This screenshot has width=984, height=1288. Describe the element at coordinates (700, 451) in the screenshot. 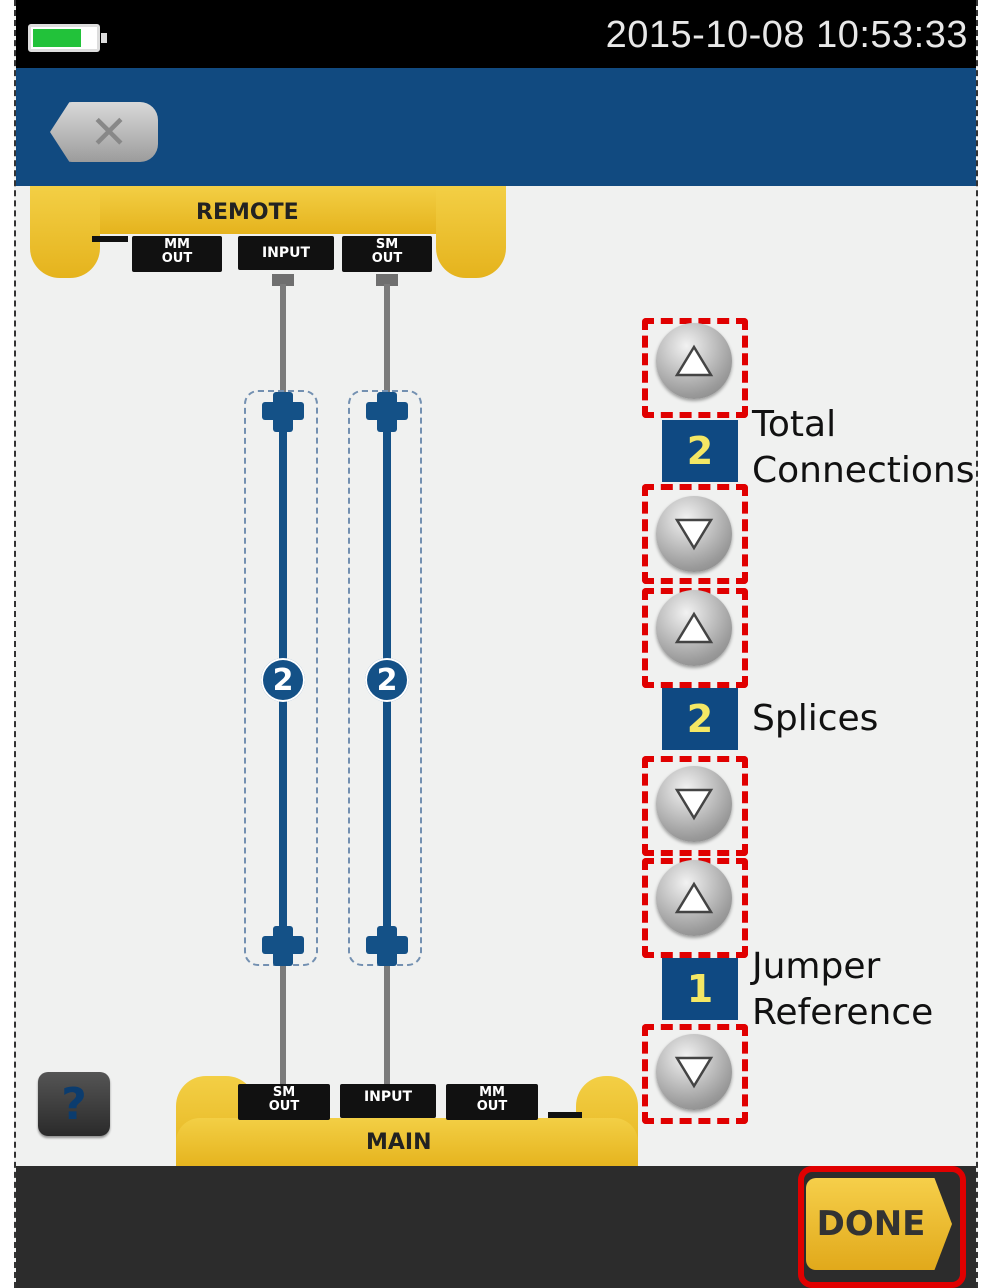

I see `total-connections-value: 2` at that location.